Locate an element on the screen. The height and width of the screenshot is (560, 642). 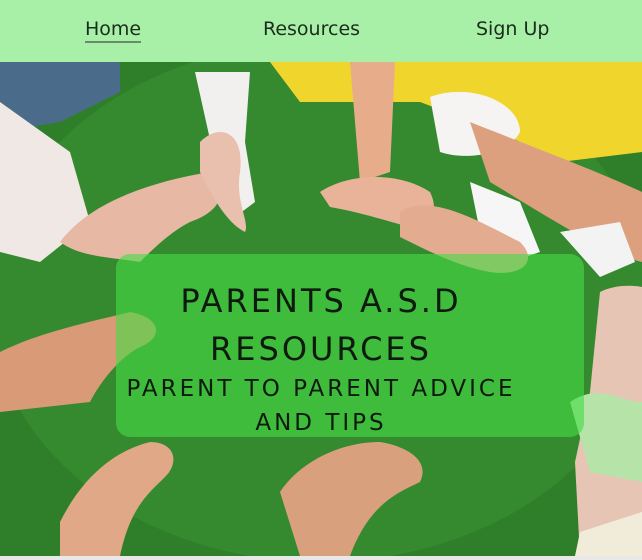
hero-heading-line1: PARENTS A.S.D is located at coordinates (321, 301).